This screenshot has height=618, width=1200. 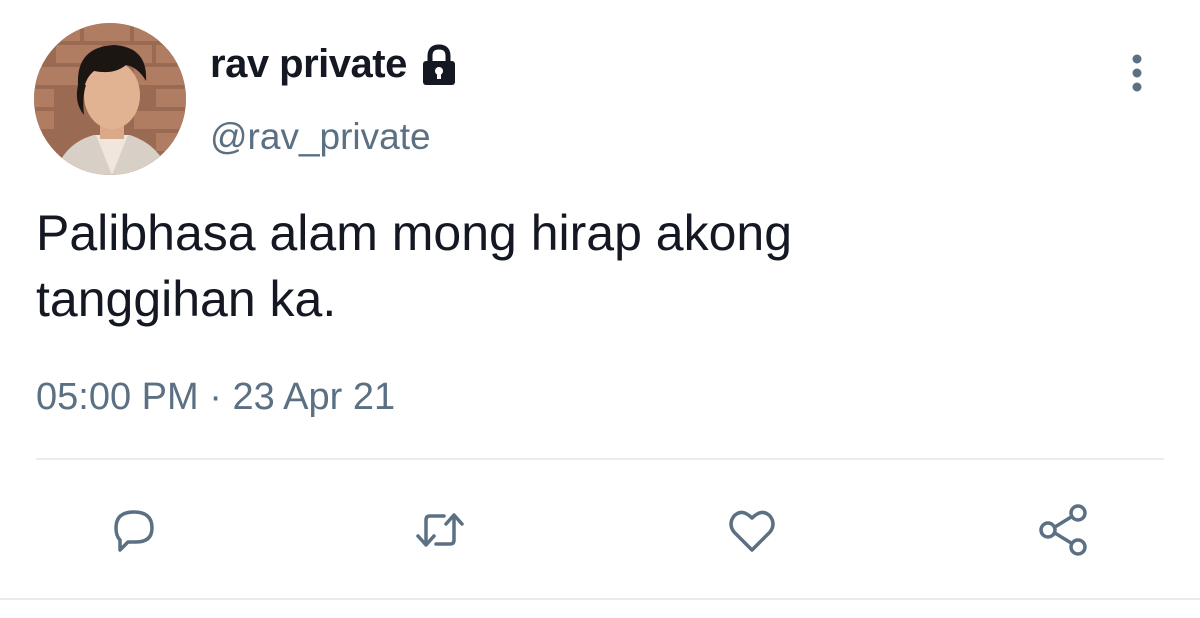 I want to click on lock-icon, so click(x=439, y=65).